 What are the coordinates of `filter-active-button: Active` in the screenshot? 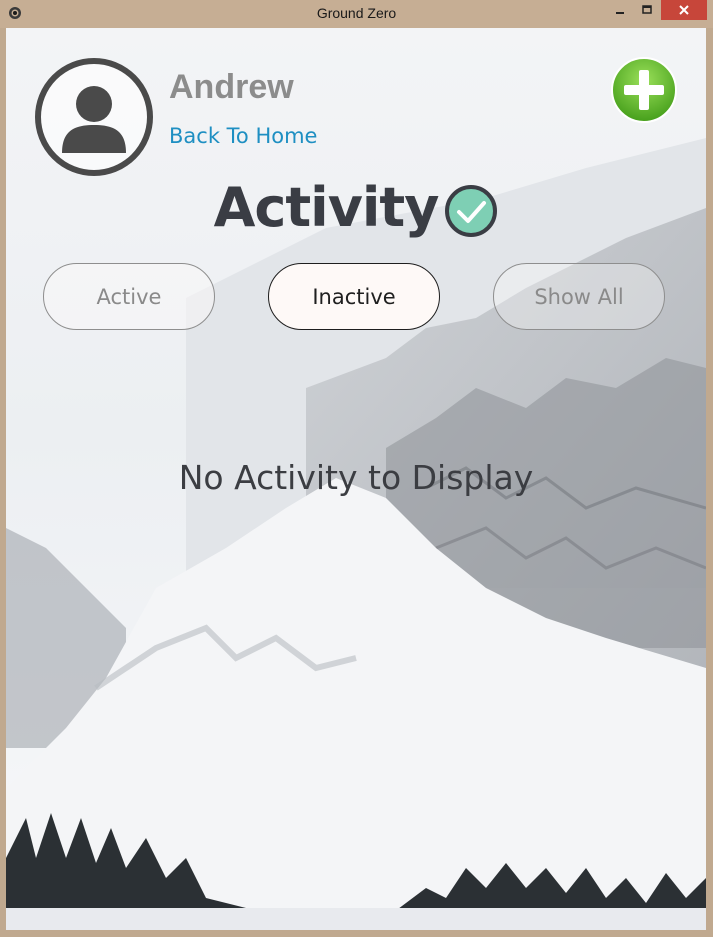 It's located at (129, 296).